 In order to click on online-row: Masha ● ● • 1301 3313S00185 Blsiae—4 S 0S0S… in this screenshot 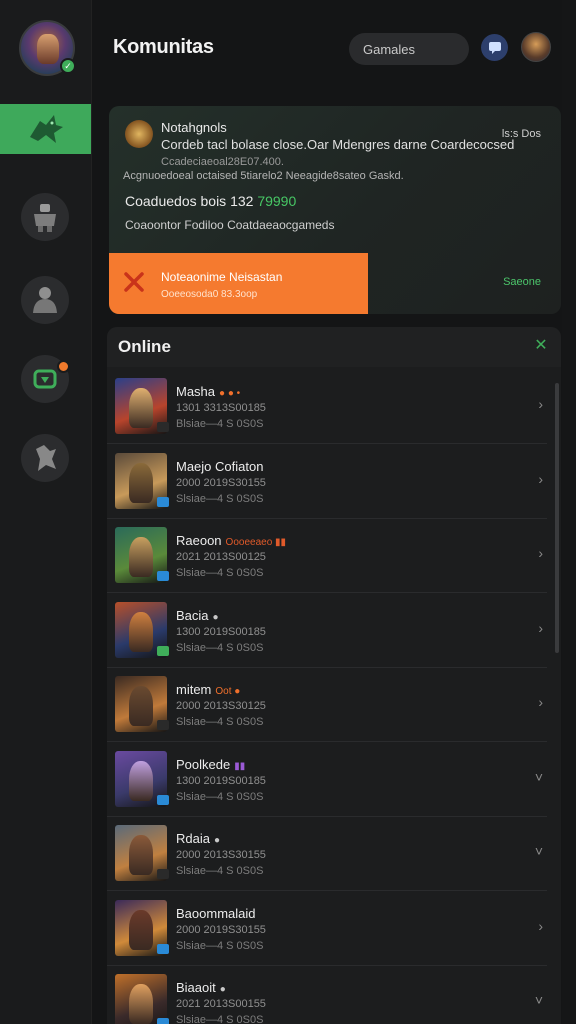, I will do `click(327, 407)`.